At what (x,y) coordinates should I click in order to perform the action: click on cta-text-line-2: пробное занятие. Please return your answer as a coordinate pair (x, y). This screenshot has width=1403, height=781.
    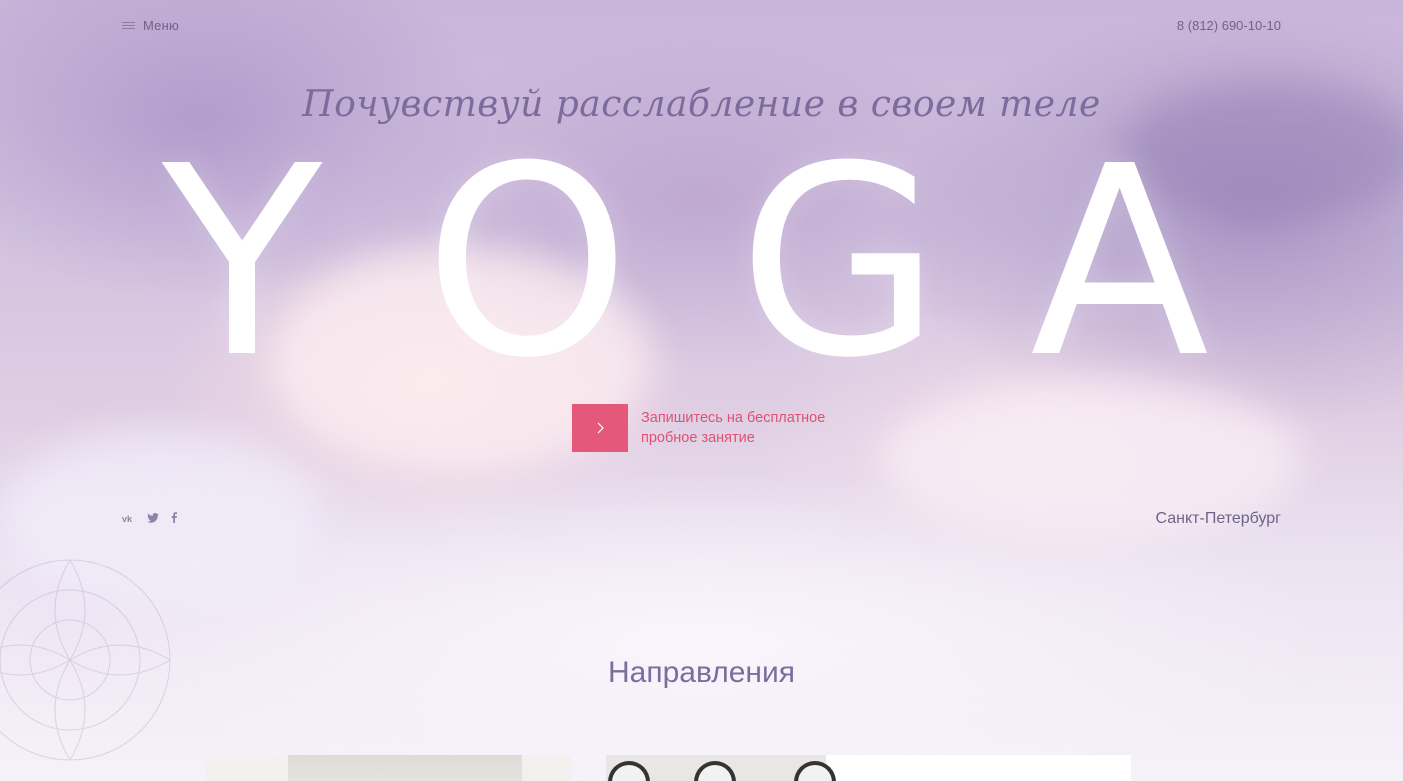
    Looking at the image, I should click on (698, 438).